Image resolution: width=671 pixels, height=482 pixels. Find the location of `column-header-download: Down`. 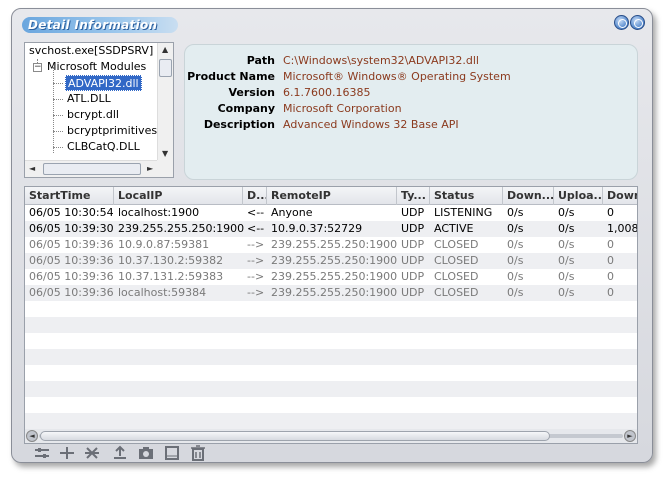

column-header-download: Down is located at coordinates (620, 196).